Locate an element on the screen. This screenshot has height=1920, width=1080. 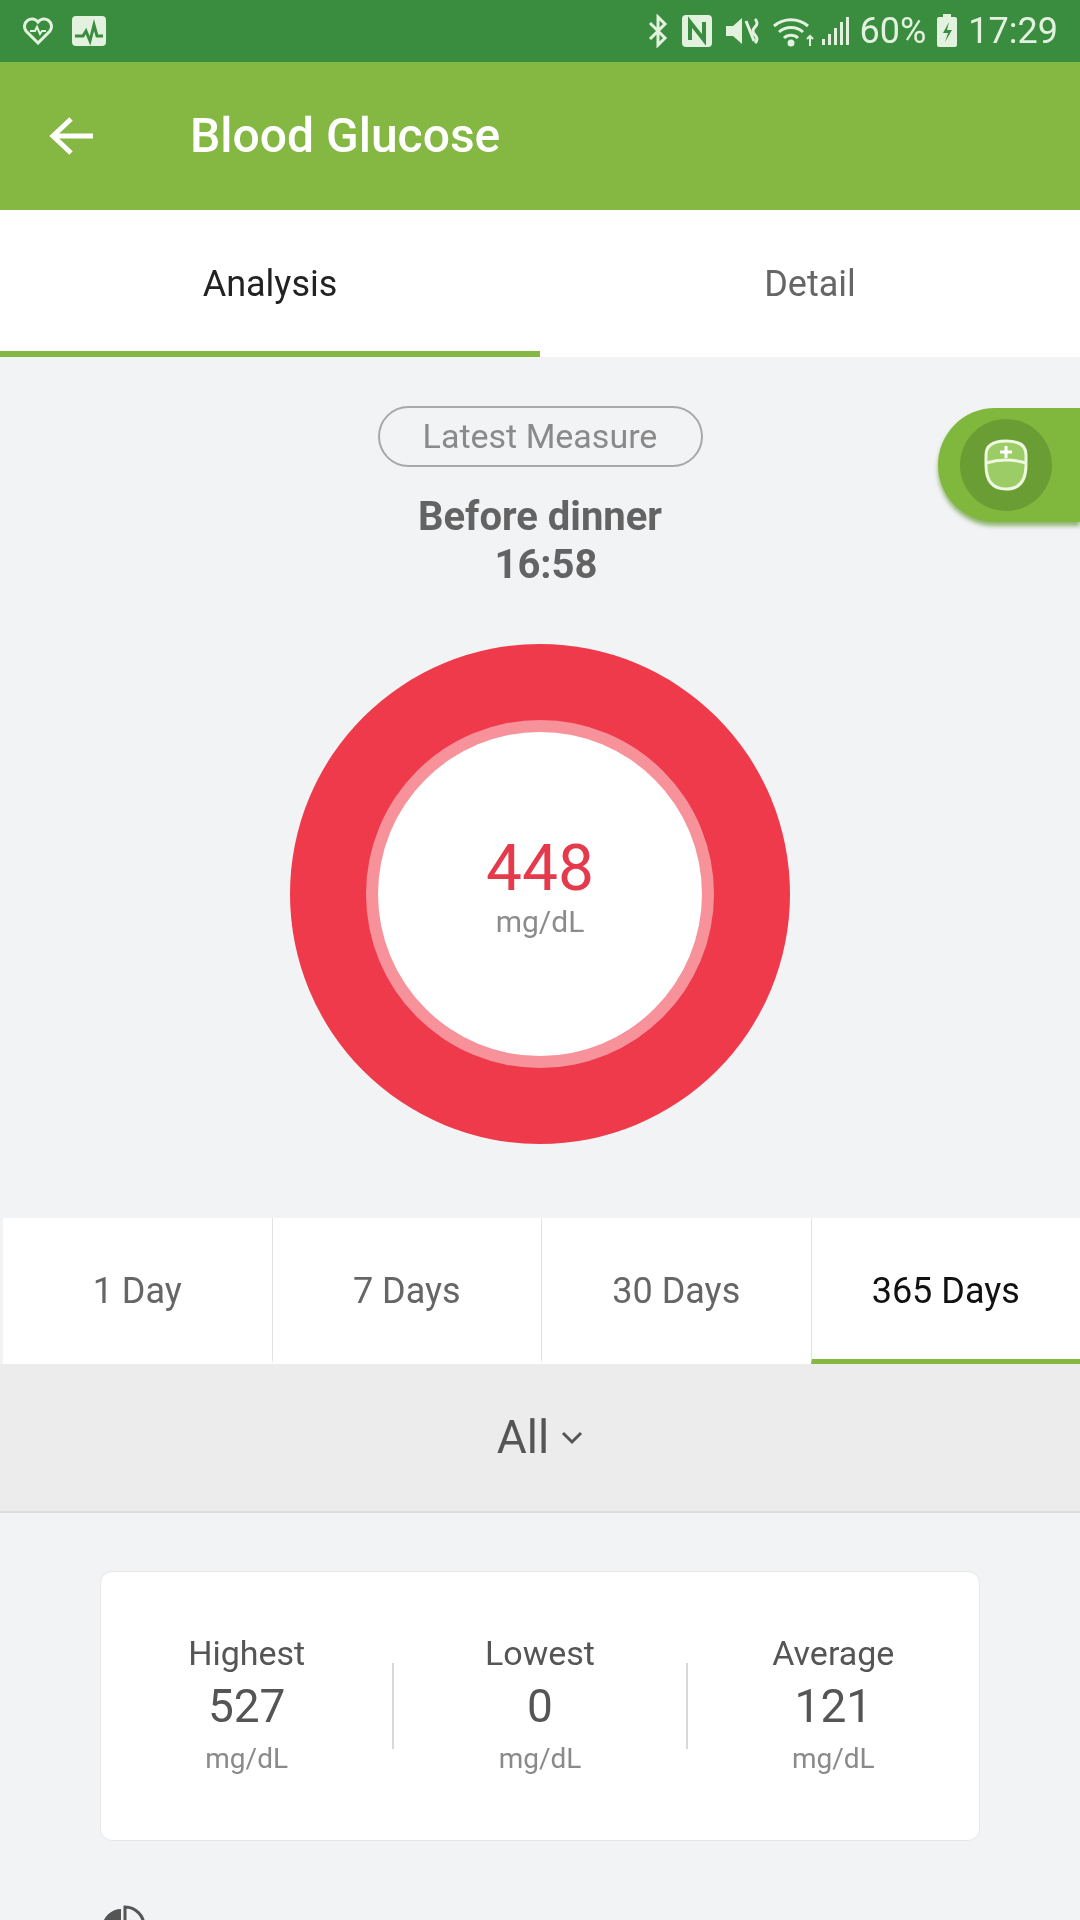
measure-period: Before dinner is located at coordinates (539, 517).